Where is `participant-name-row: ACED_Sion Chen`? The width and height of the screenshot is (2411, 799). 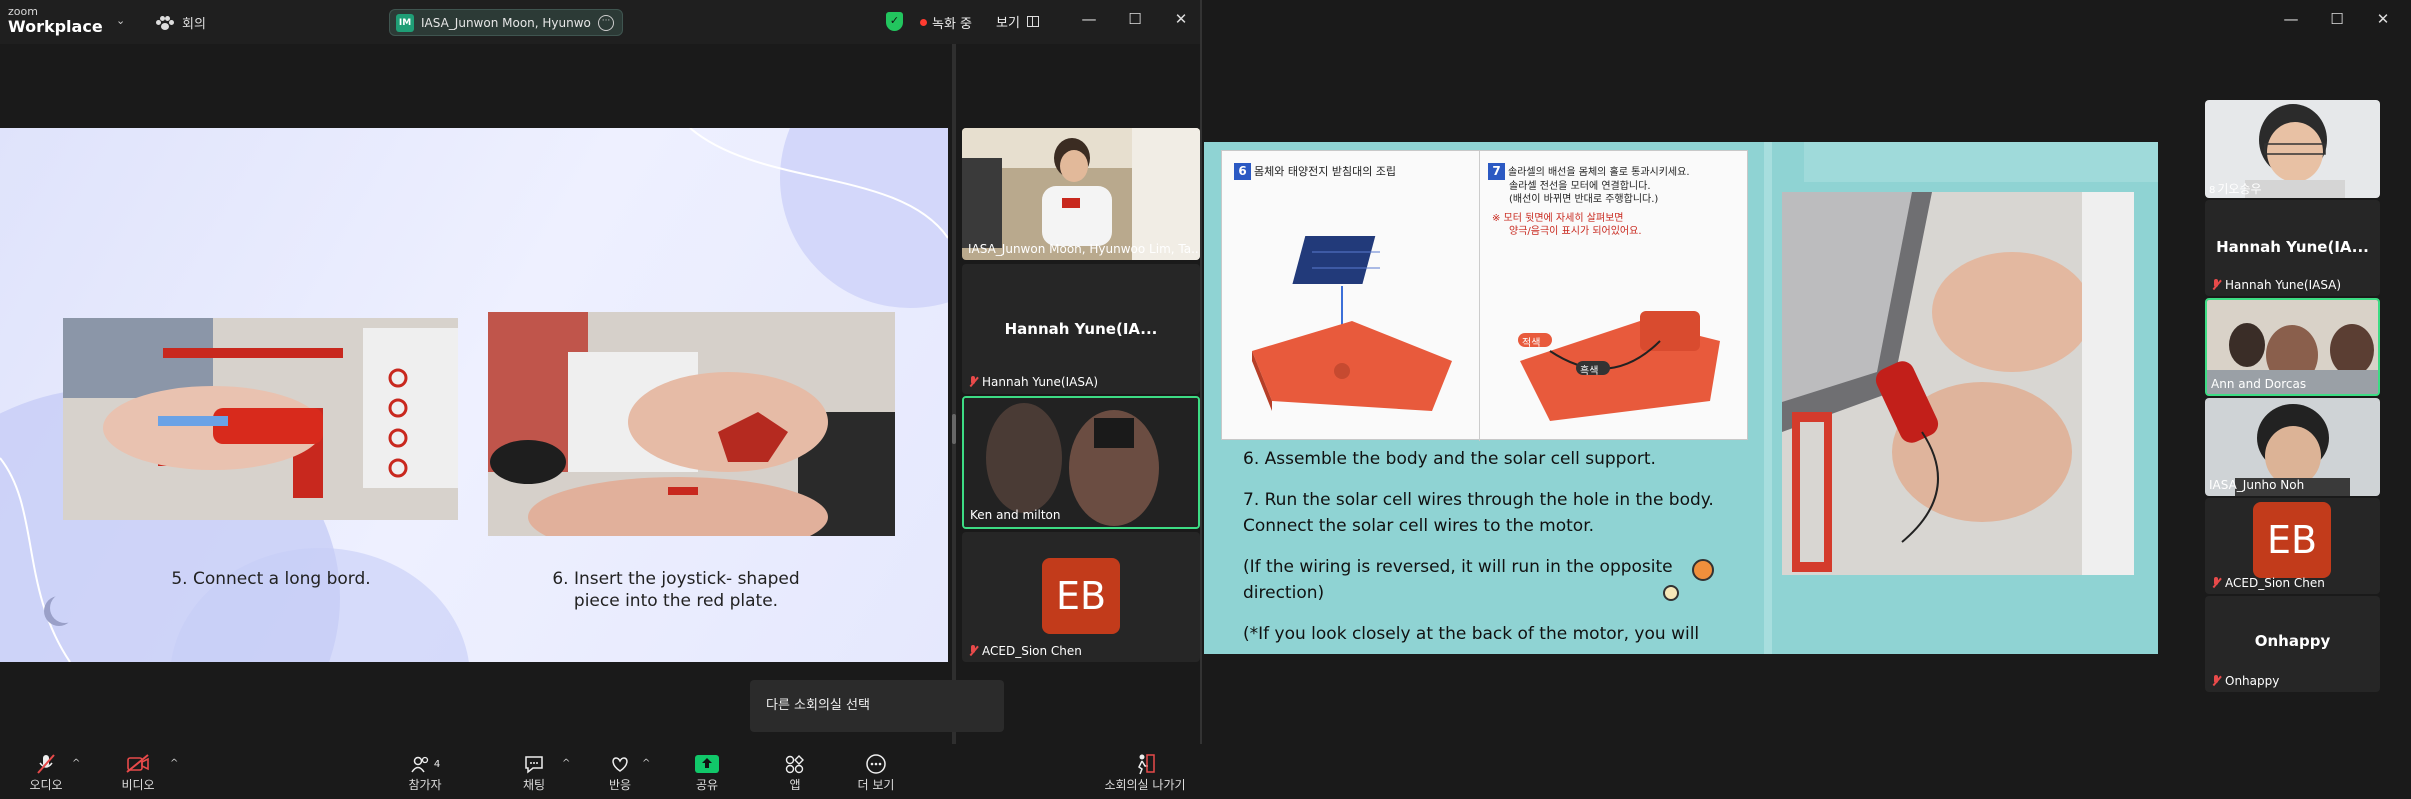 participant-name-row: ACED_Sion Chen is located at coordinates (2268, 583).